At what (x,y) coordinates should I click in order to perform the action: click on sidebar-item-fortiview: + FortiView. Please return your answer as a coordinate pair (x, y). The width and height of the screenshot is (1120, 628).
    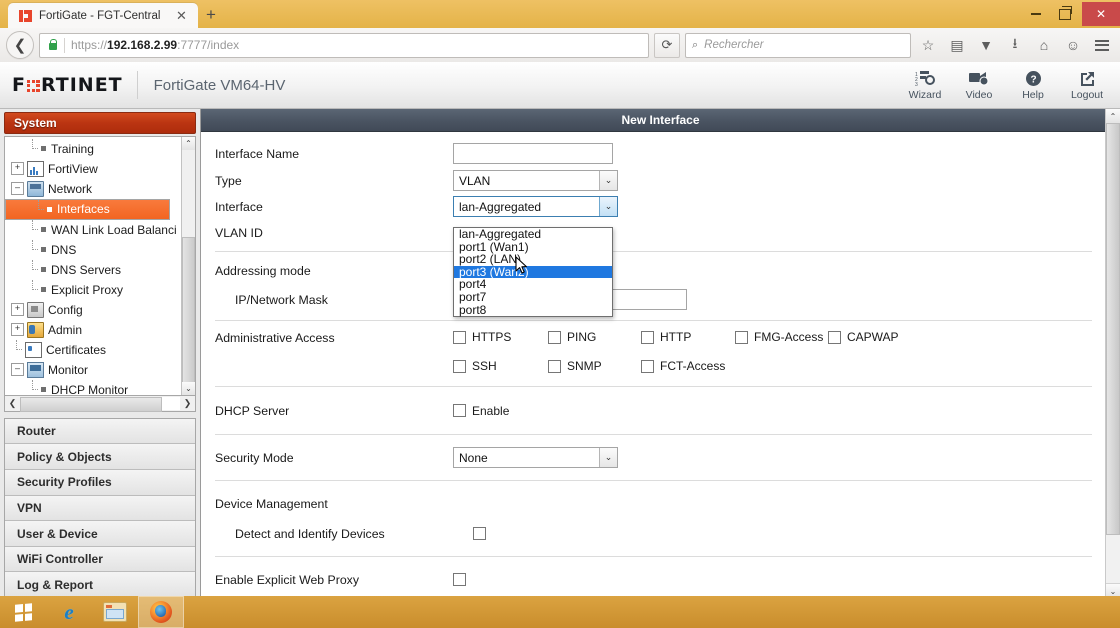
    Looking at the image, I should click on (93, 169).